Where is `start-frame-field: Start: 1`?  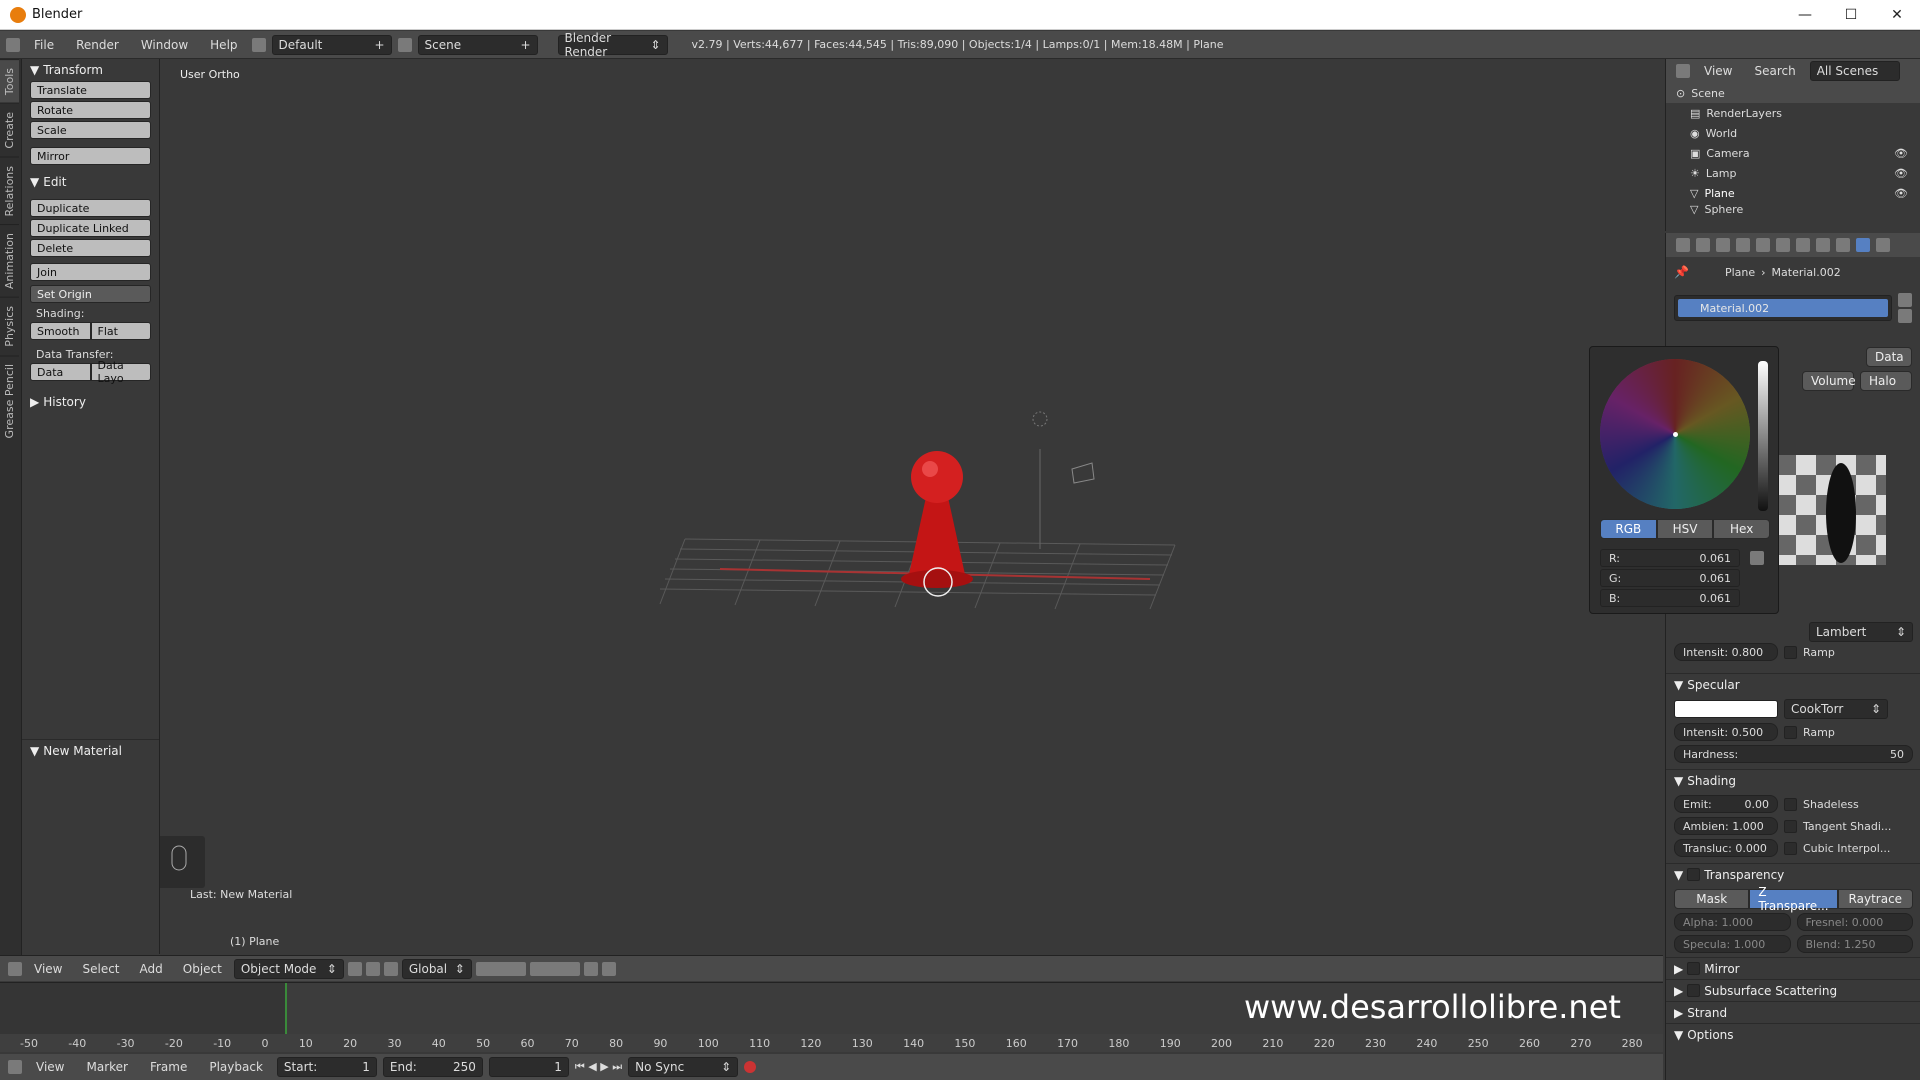
start-frame-field: Start: 1 is located at coordinates (326, 1067).